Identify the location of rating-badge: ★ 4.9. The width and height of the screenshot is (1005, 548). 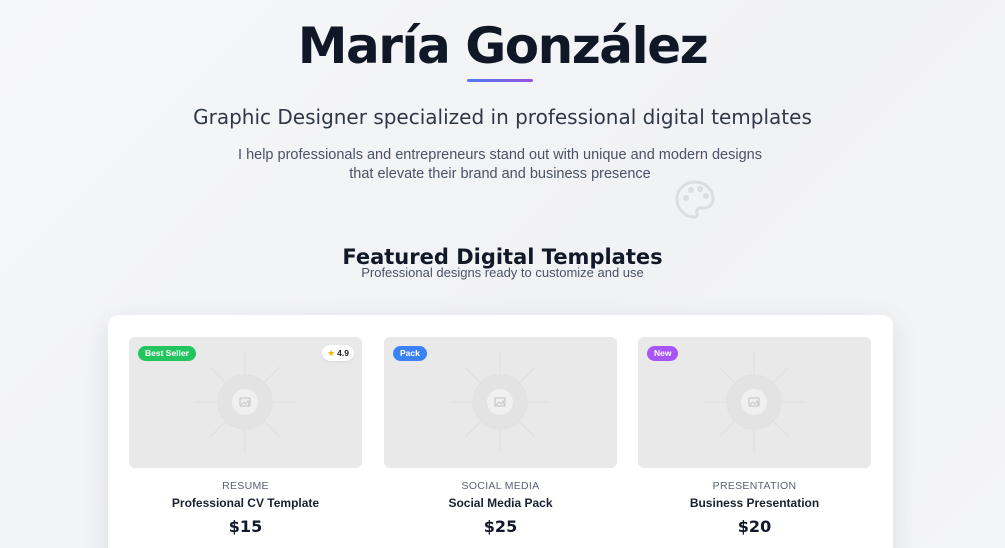
(338, 353).